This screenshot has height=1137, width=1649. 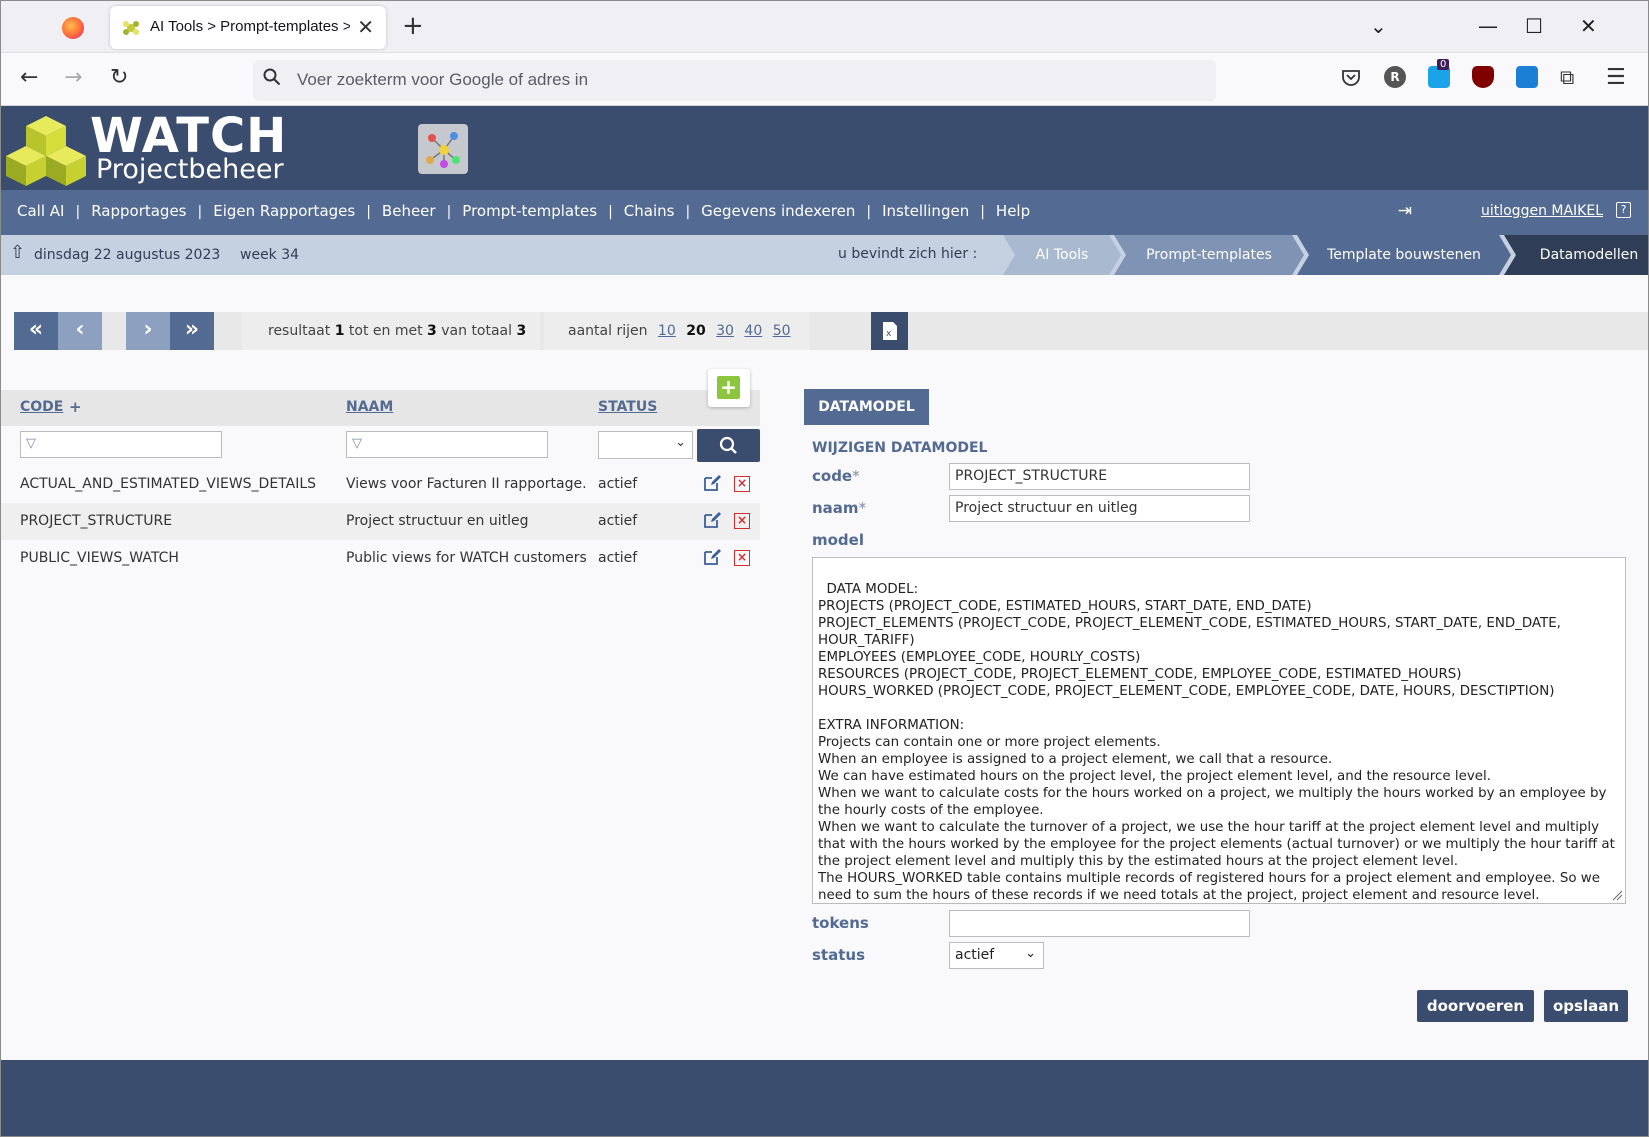 I want to click on minimize-icon: —, so click(x=1488, y=26).